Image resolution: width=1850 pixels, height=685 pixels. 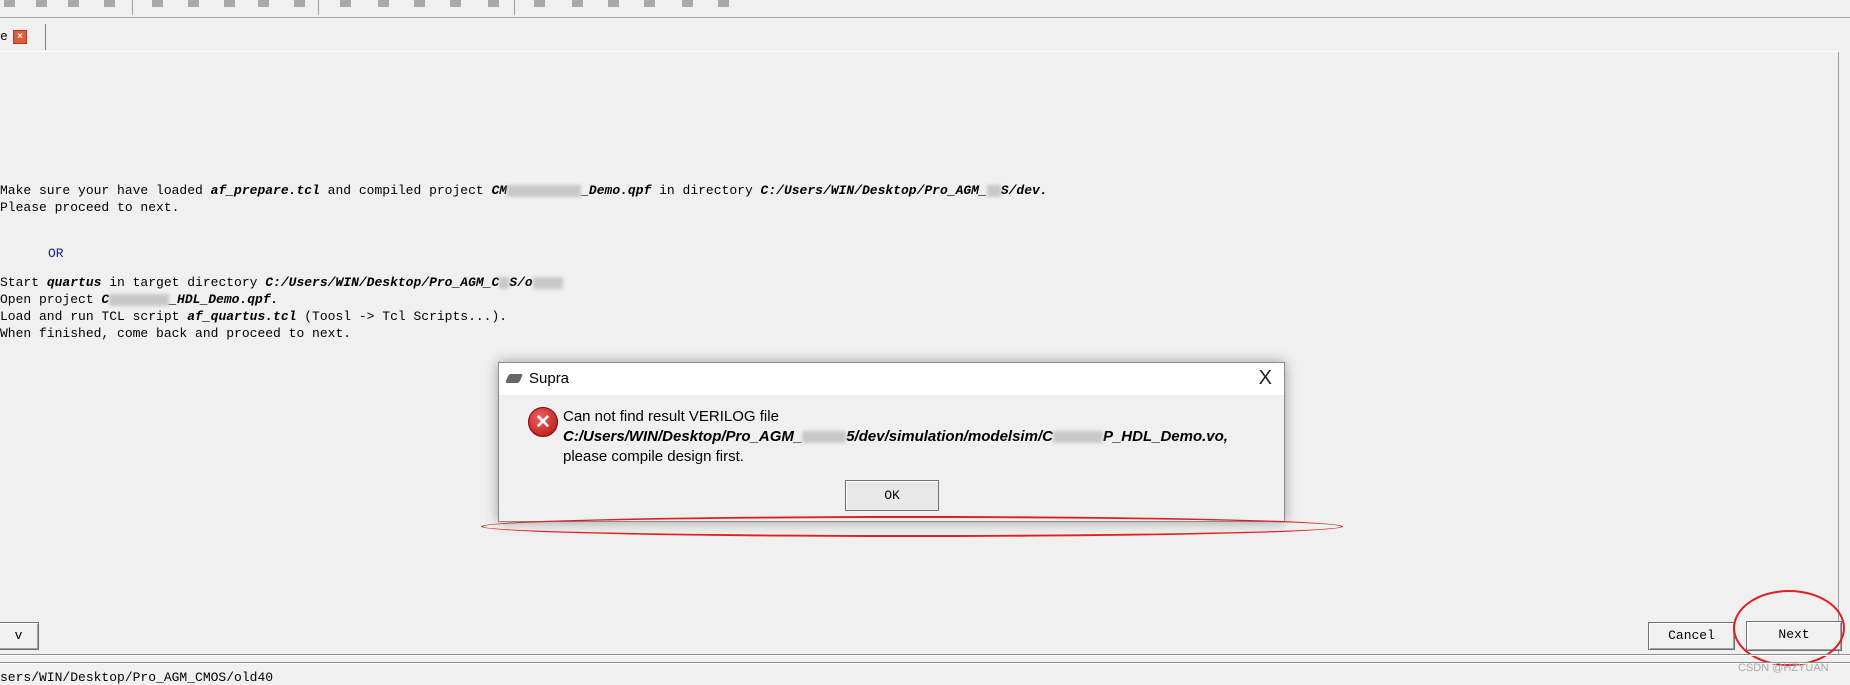 I want to click on tab-label: e, so click(x=4, y=36).